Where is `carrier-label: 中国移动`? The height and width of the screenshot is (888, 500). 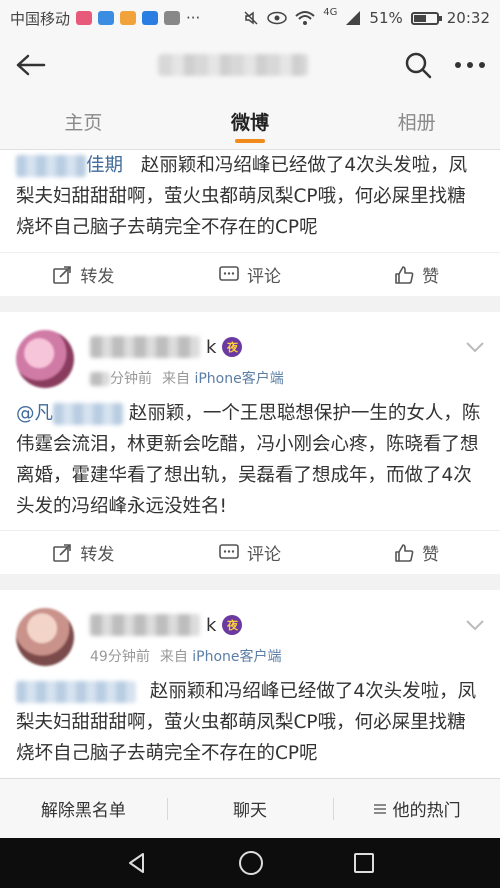
carrier-label: 中国移动 is located at coordinates (40, 18).